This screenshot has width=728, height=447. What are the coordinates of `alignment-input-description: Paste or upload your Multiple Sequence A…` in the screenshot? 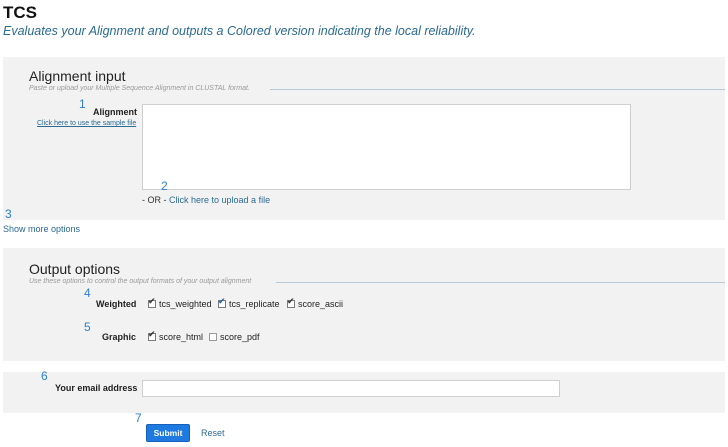 It's located at (139, 88).